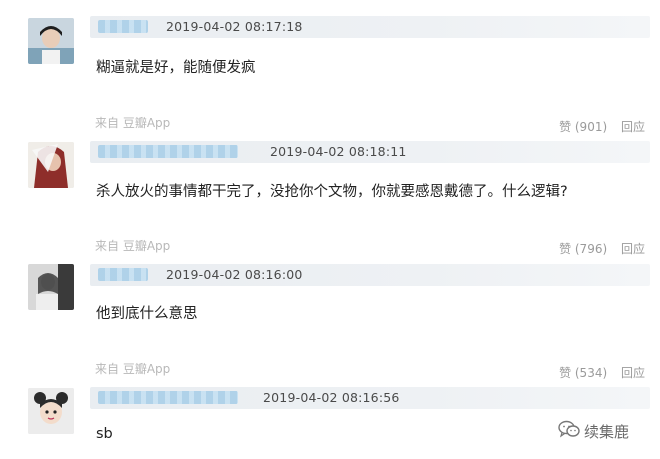 The height and width of the screenshot is (459, 660). What do you see at coordinates (569, 431) in the screenshot?
I see `wechat-icon` at bounding box center [569, 431].